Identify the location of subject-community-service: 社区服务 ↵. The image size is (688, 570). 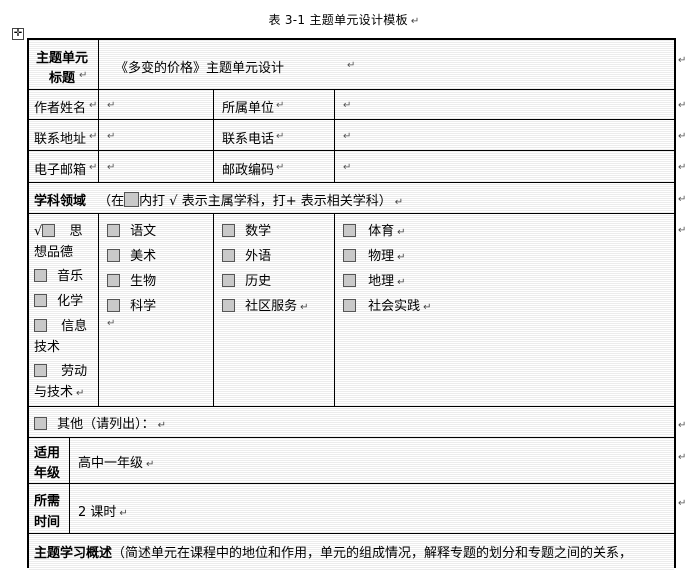
(265, 304).